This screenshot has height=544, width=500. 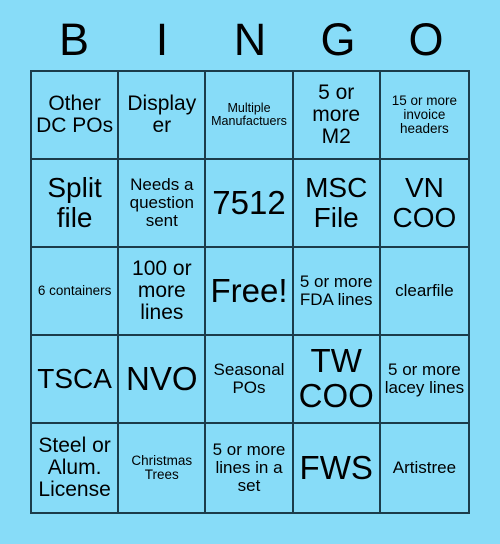 I want to click on bingo-cell-label: 5 or more M2, so click(x=336, y=114).